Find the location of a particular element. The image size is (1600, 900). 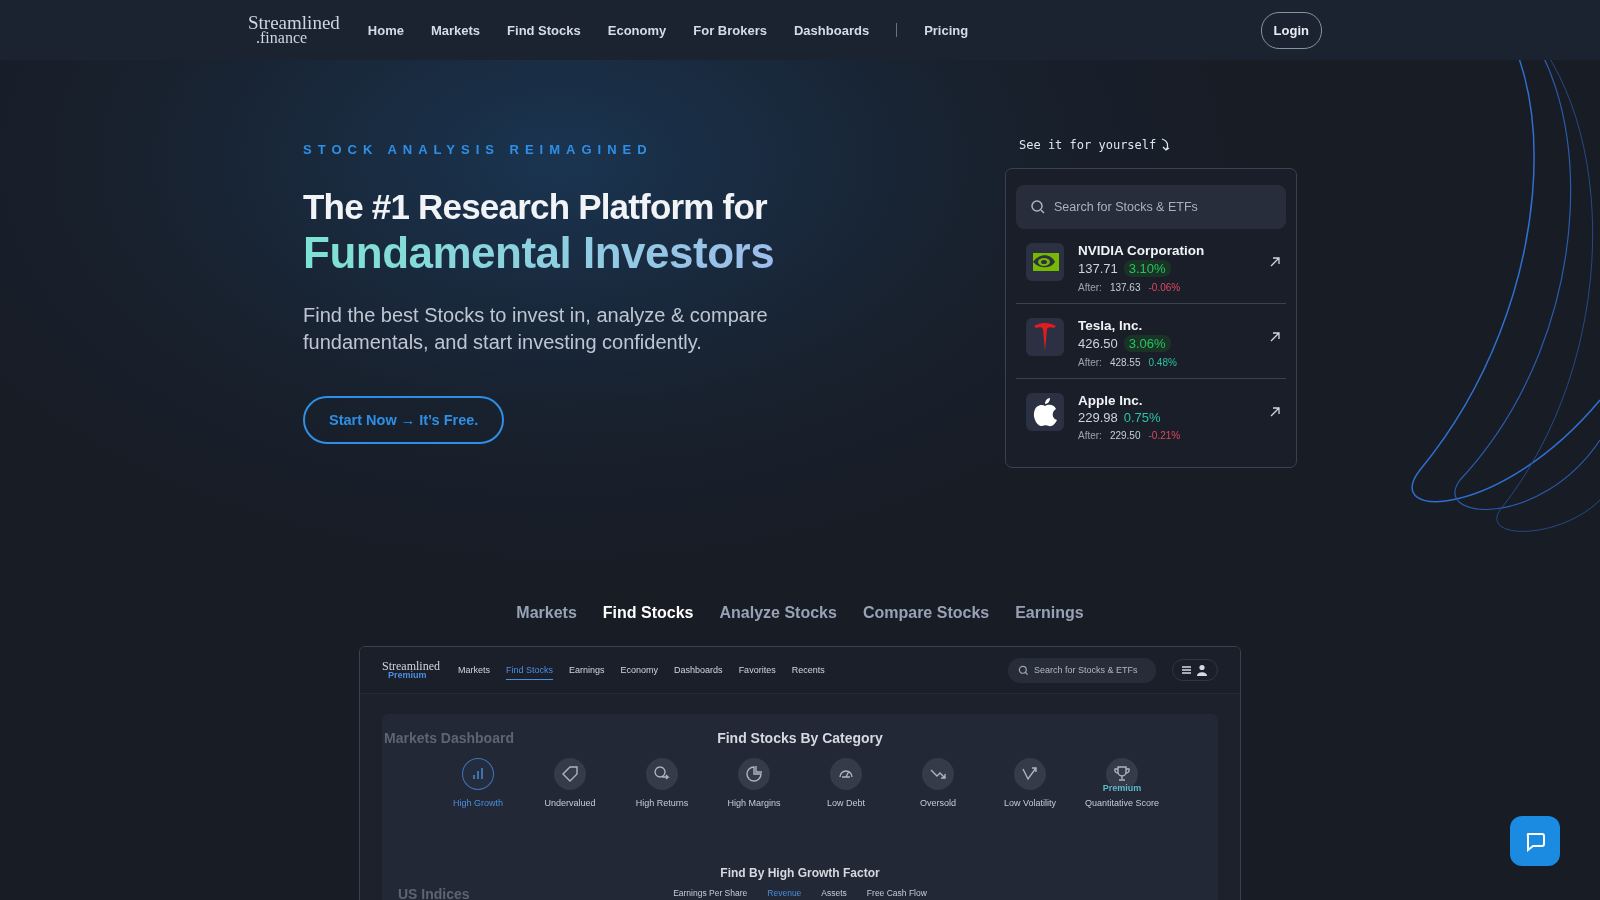

stock-price: 426.50 is located at coordinates (1098, 343).